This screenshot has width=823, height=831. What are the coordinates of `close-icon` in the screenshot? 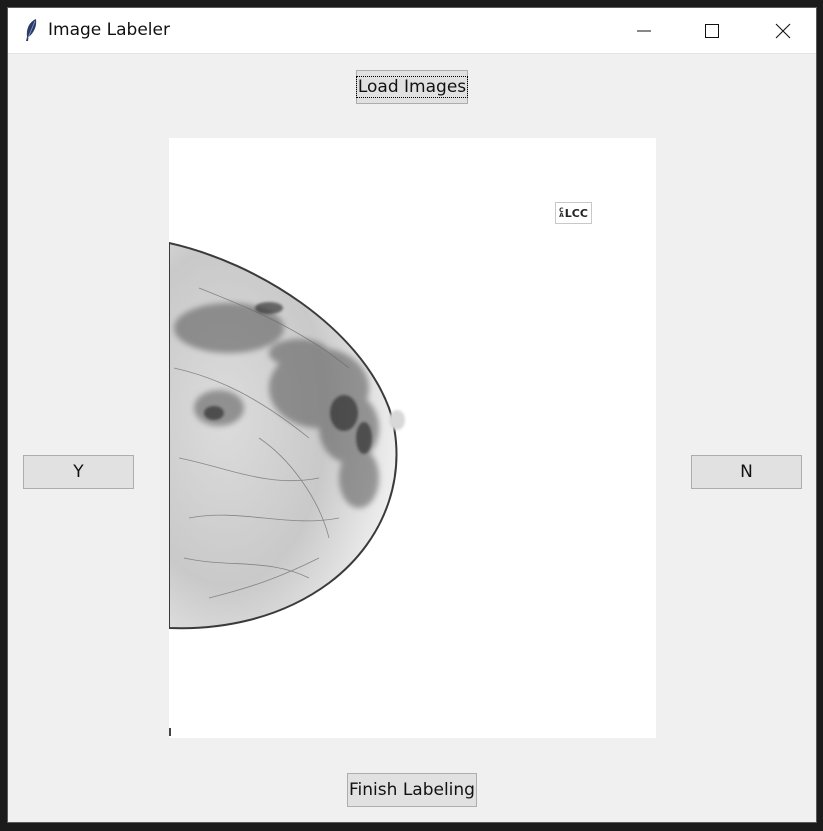 It's located at (783, 30).